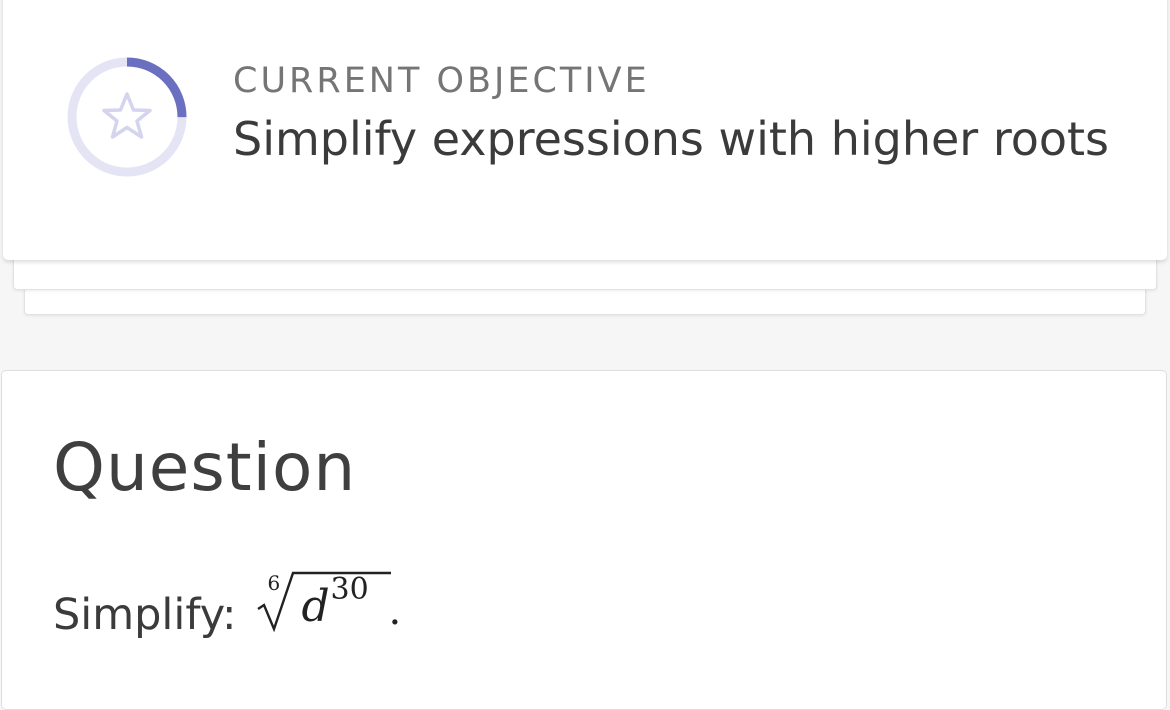  I want to click on prompt-label: Simplify:, so click(145, 615).